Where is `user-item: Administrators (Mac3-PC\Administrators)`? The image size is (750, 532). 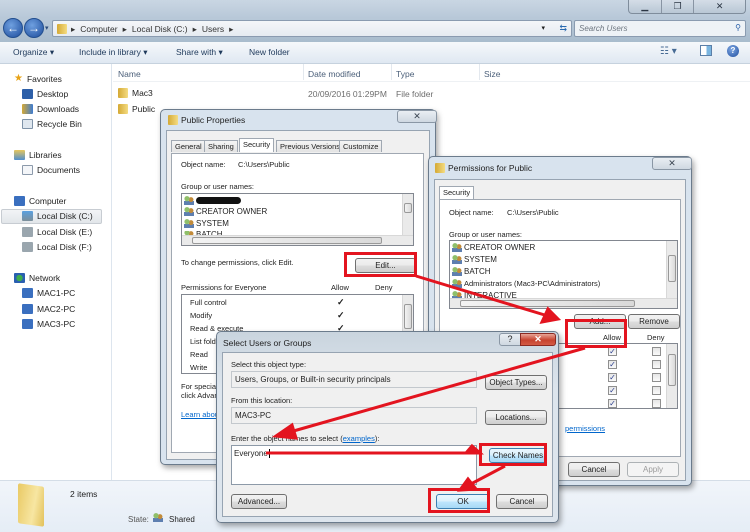 user-item: Administrators (Mac3-PC\Administrators) is located at coordinates (526, 283).